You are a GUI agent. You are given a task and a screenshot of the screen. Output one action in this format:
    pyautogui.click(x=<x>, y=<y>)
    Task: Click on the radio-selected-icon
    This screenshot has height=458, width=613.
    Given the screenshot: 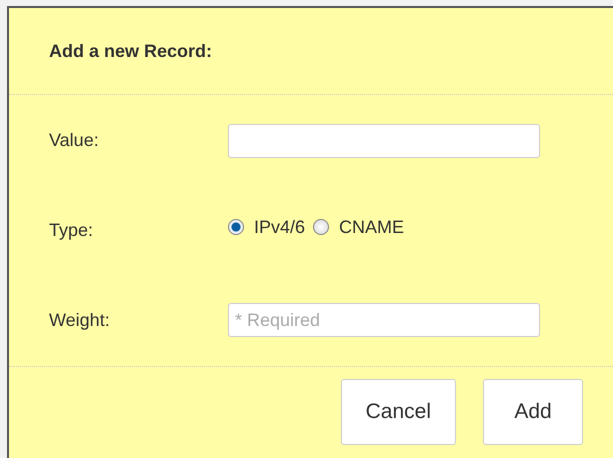 What is the action you would take?
    pyautogui.click(x=236, y=227)
    